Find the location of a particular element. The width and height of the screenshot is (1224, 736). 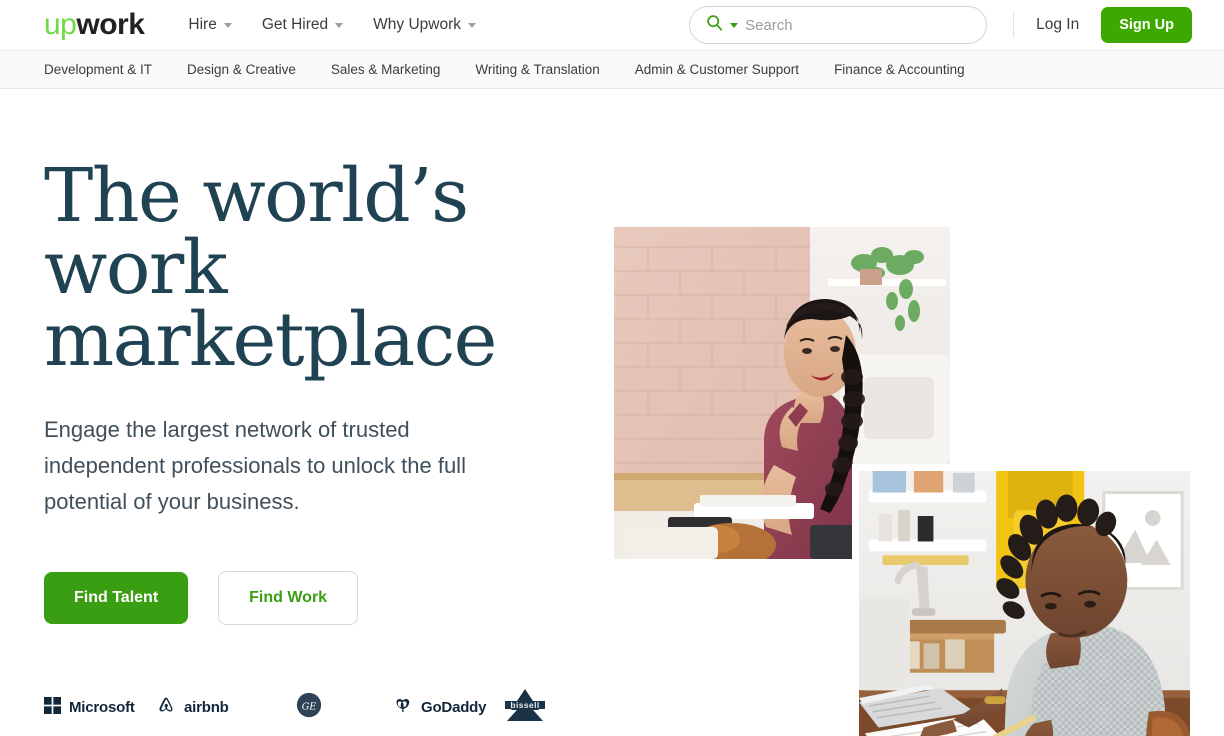

login-link: Log In is located at coordinates (1057, 25).